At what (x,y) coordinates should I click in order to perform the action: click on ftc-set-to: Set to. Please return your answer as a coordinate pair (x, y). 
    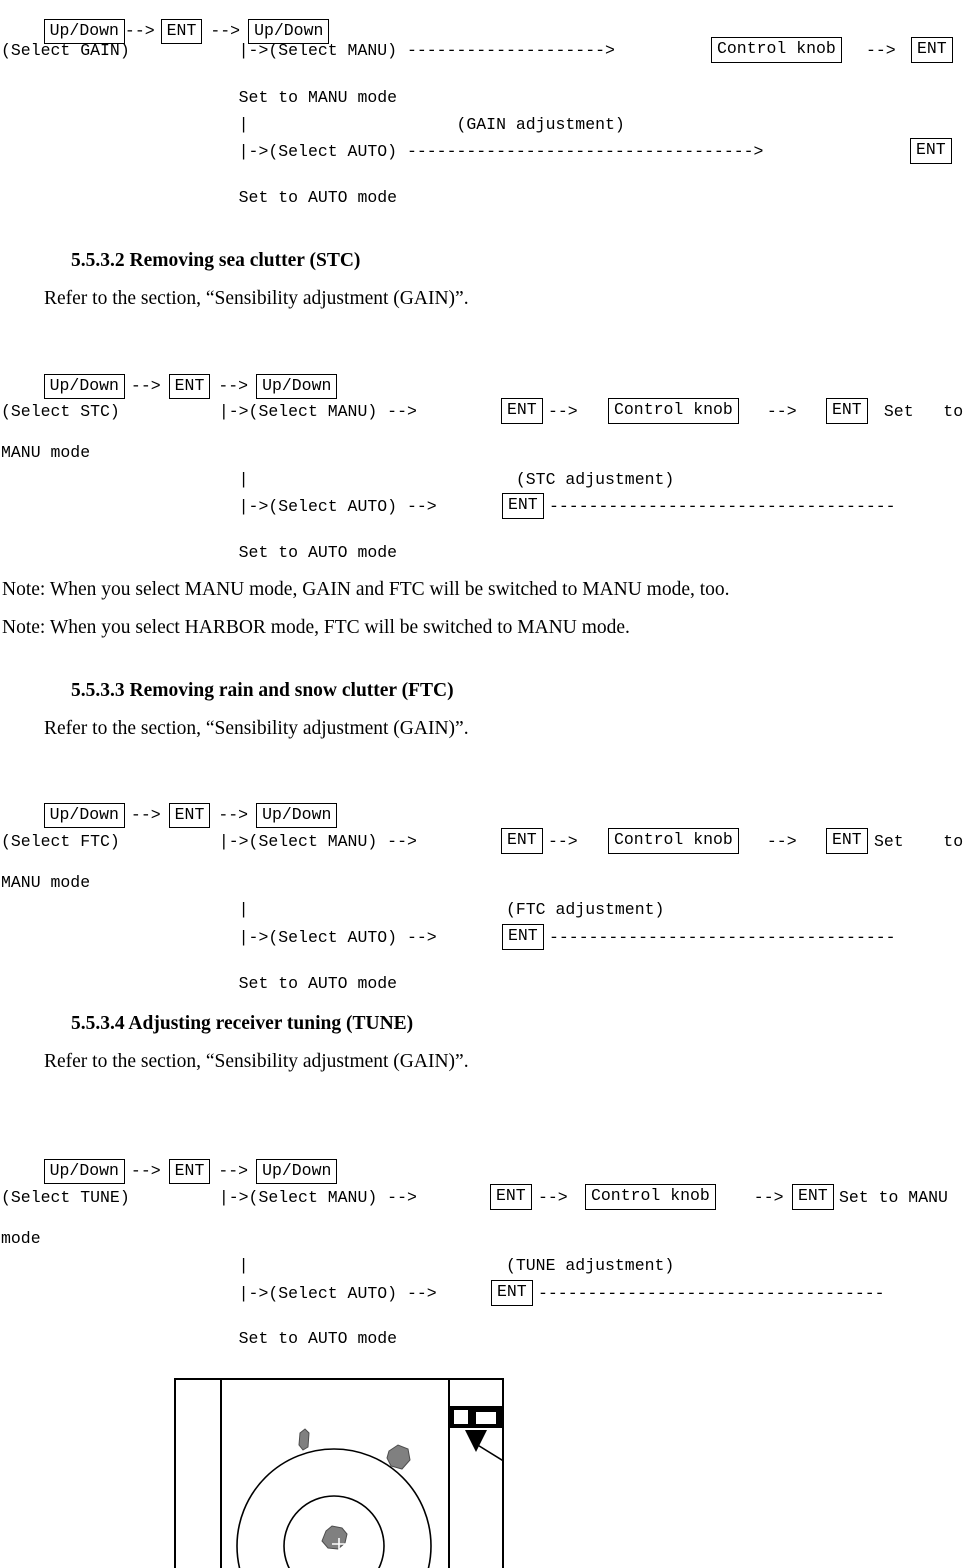
    Looking at the image, I should click on (919, 841).